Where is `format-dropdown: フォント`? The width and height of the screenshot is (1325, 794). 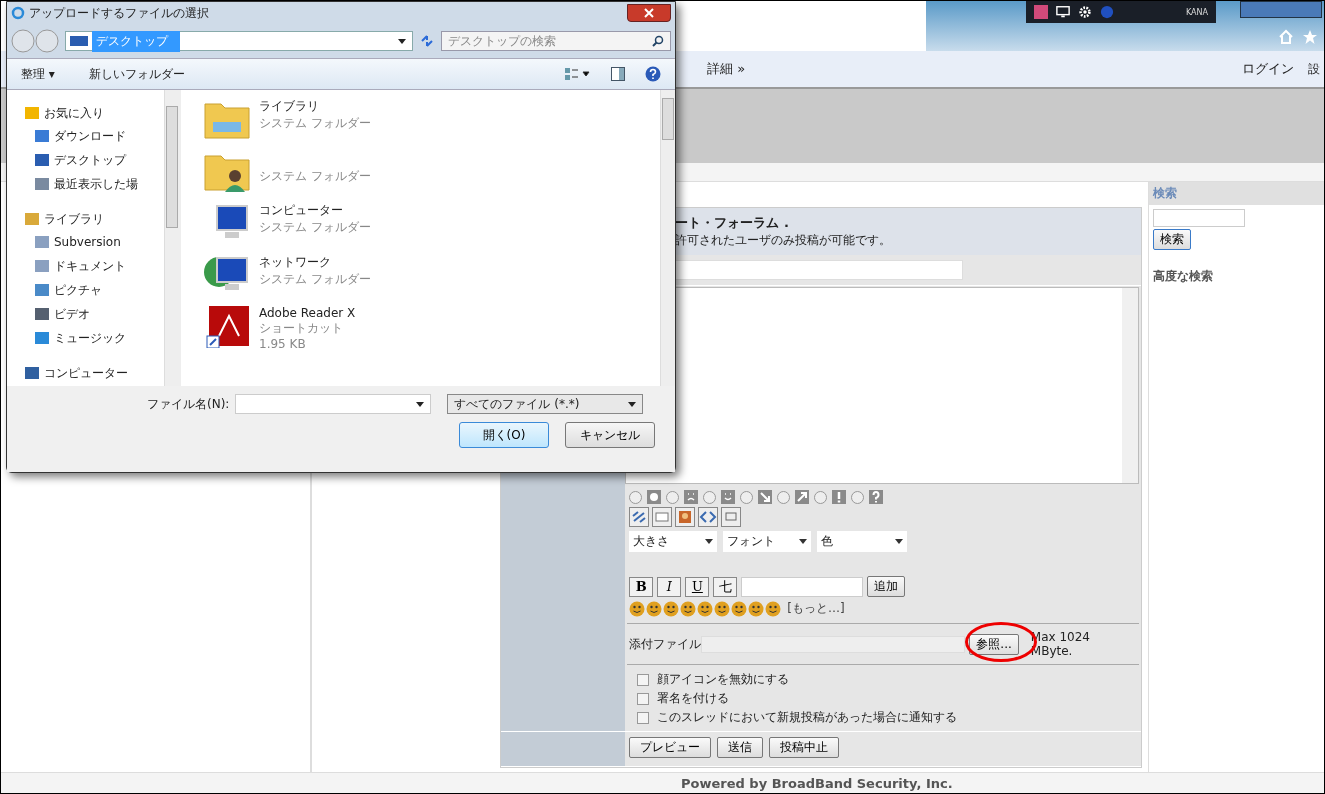 format-dropdown: フォント is located at coordinates (767, 541).